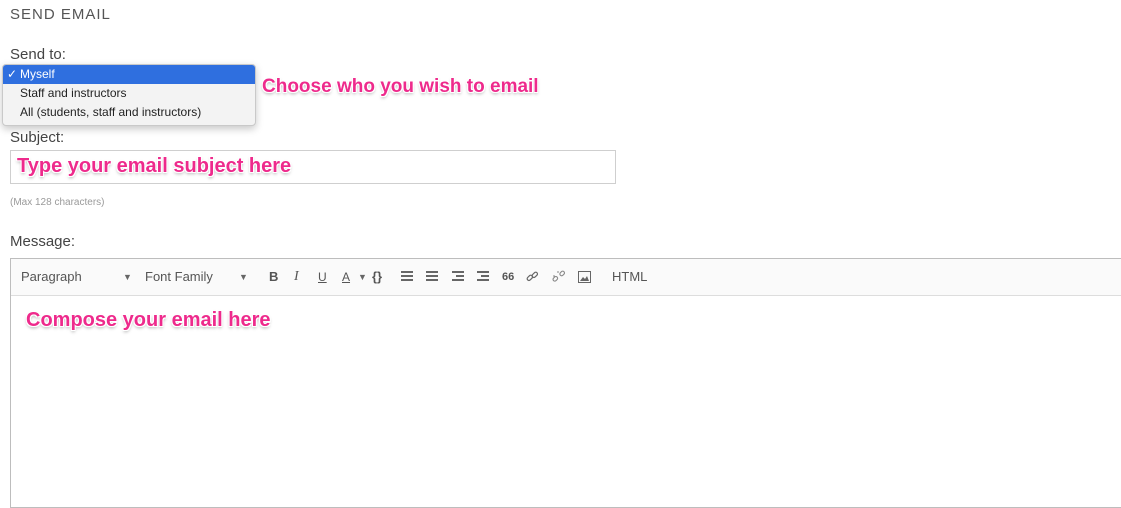 This screenshot has width=1121, height=508. Describe the element at coordinates (38, 54) in the screenshot. I see `send-to-label: Send to:` at that location.